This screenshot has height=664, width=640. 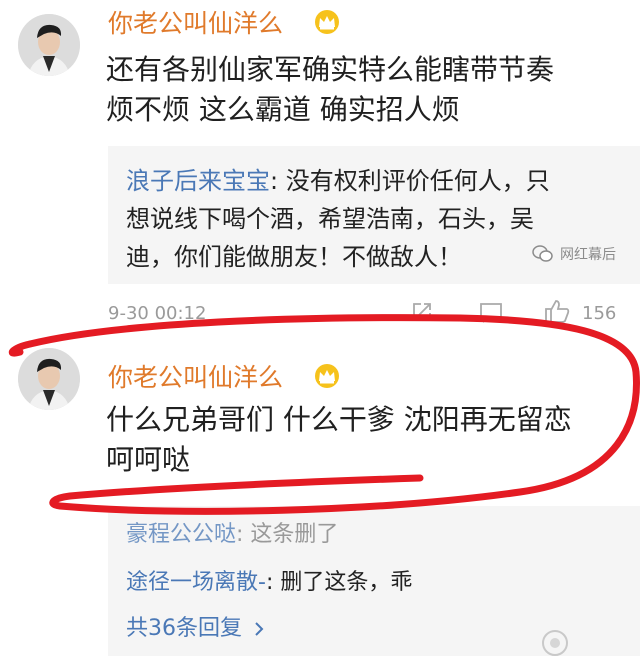 What do you see at coordinates (330, 69) in the screenshot?
I see `comment-content-line: 还有各别仙家军确实特么能瞎带节奏` at bounding box center [330, 69].